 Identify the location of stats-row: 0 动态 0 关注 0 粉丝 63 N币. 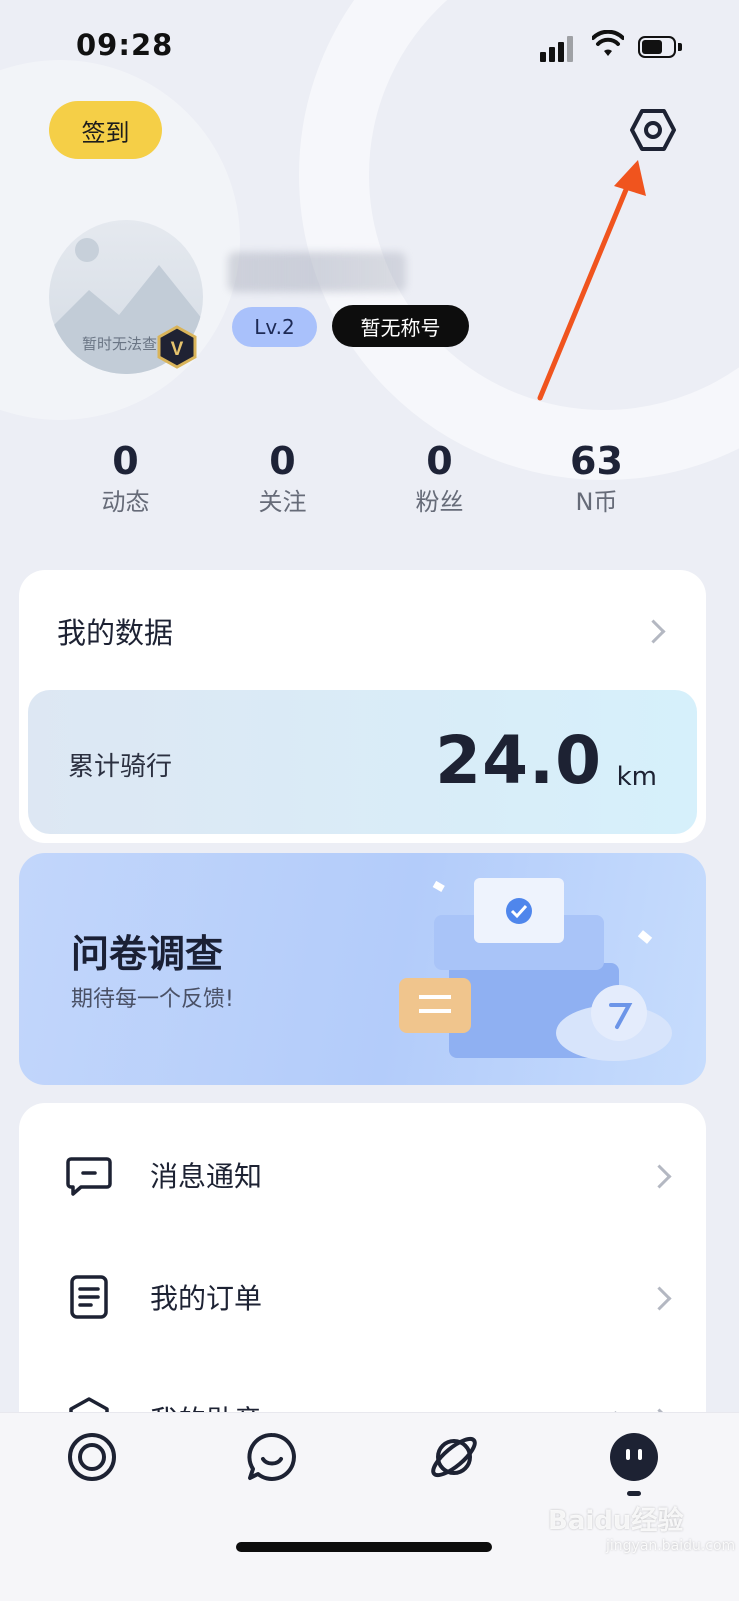
(361, 483).